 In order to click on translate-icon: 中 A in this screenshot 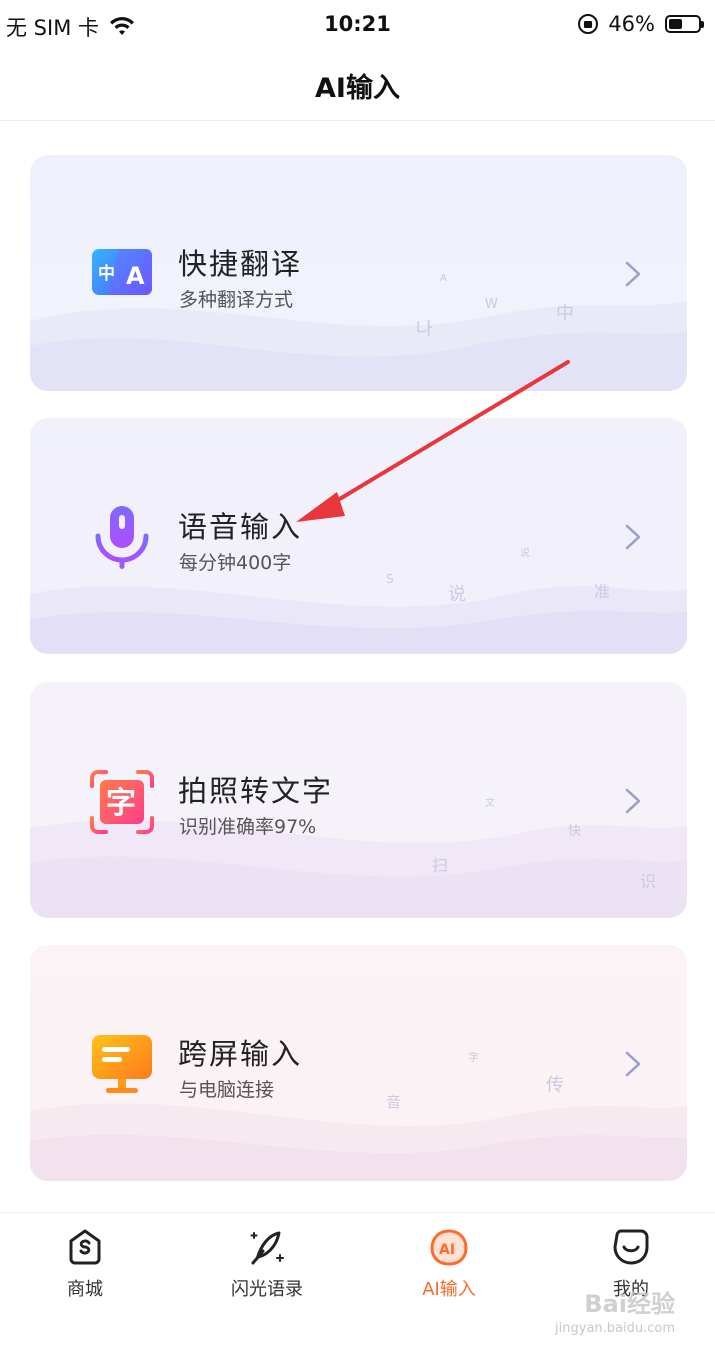, I will do `click(122, 272)`.